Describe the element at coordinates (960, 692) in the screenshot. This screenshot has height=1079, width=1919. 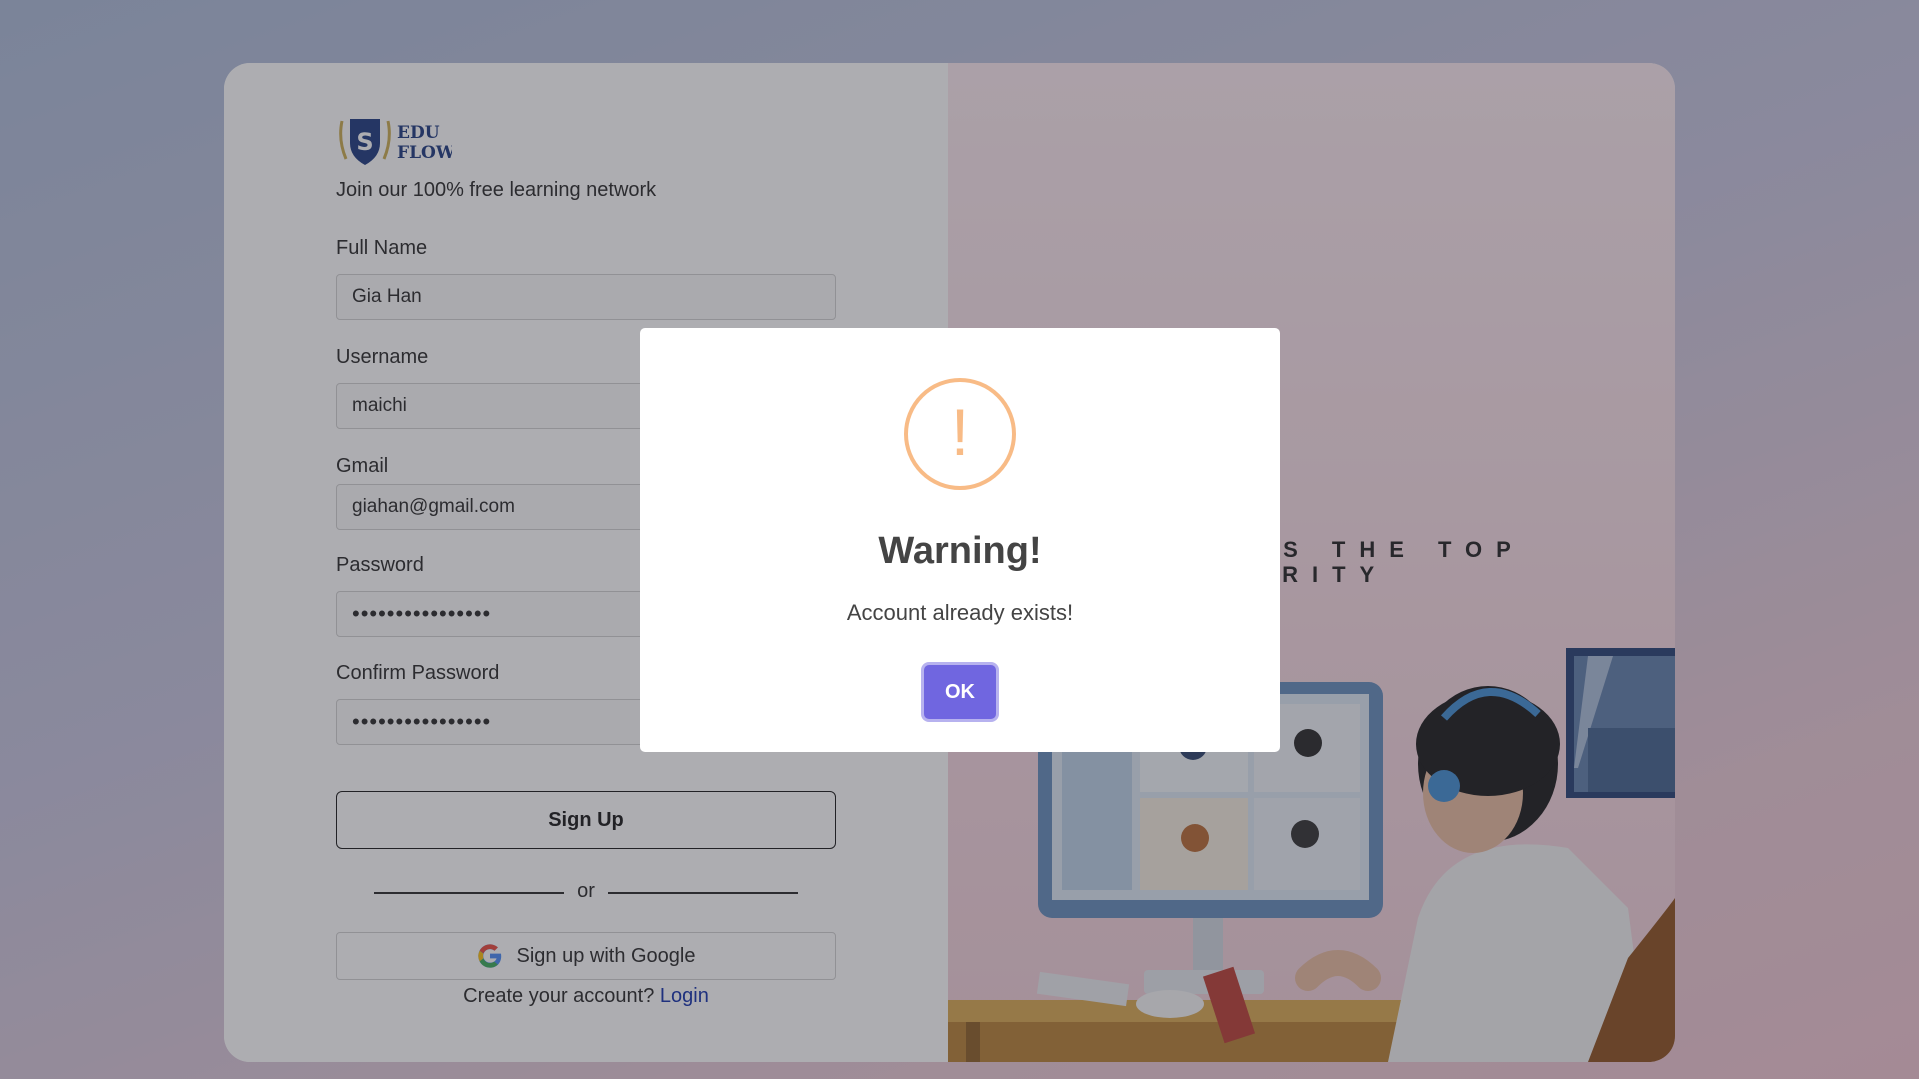
I see `ok-button: OK` at that location.